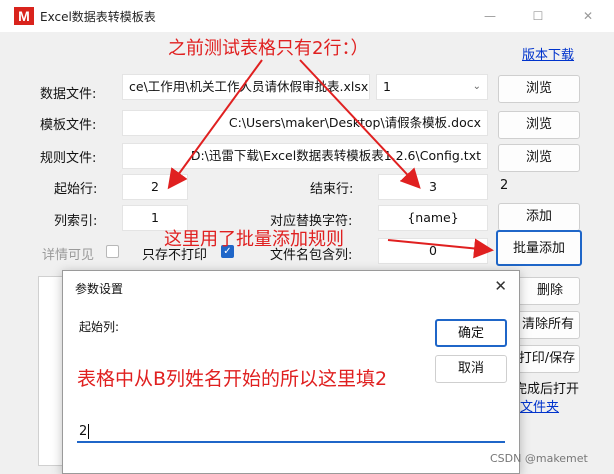  Describe the element at coordinates (440, 248) in the screenshot. I see `arrow-to-batch-add` at that location.